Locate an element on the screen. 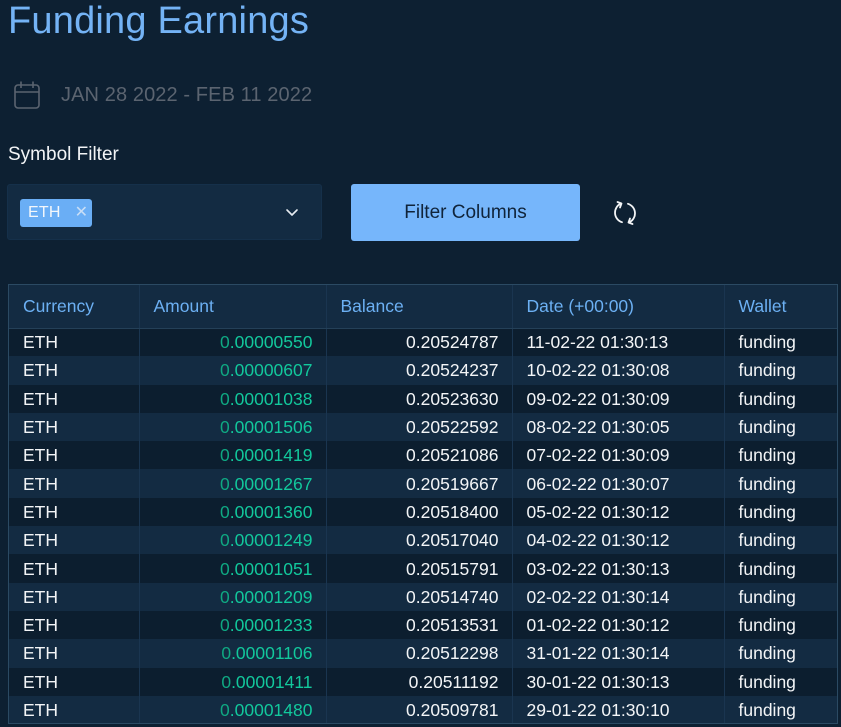  cell-amount: 0.00001051 is located at coordinates (233, 568).